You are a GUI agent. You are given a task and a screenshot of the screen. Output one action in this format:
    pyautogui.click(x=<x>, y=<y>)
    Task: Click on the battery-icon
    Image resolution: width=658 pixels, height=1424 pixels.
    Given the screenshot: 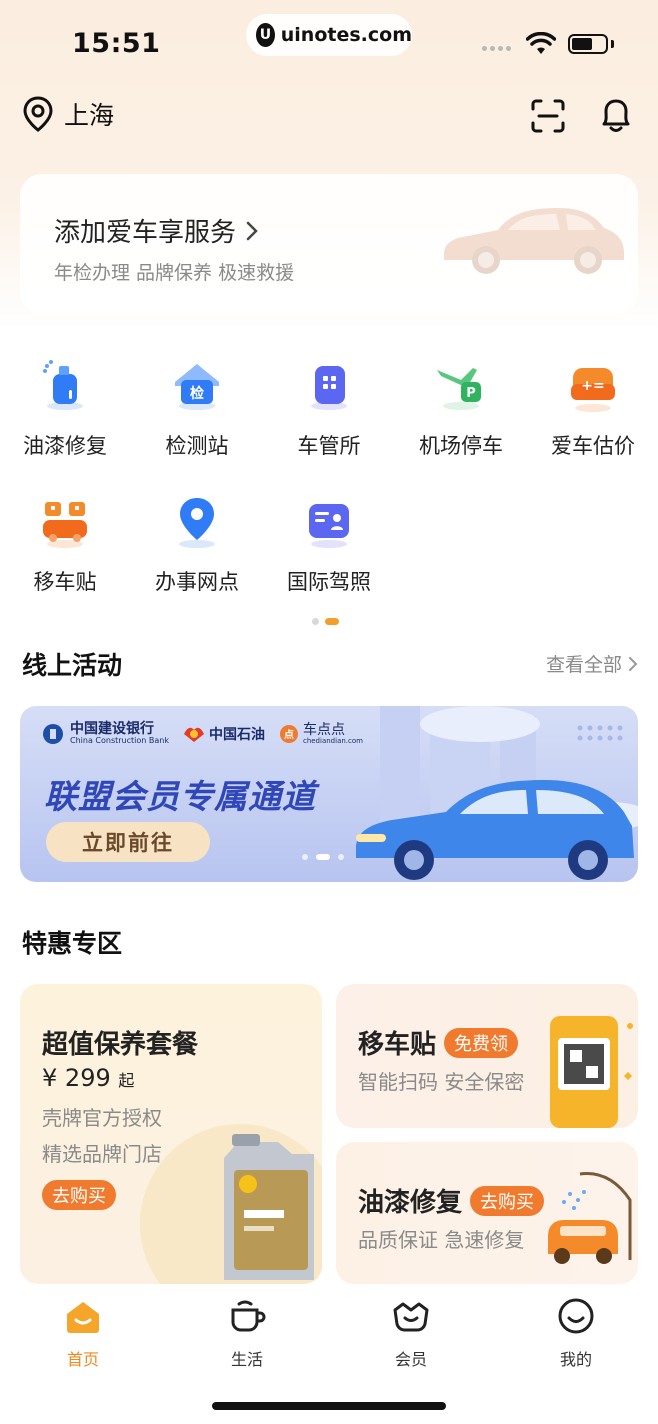 What is the action you would take?
    pyautogui.click(x=588, y=44)
    